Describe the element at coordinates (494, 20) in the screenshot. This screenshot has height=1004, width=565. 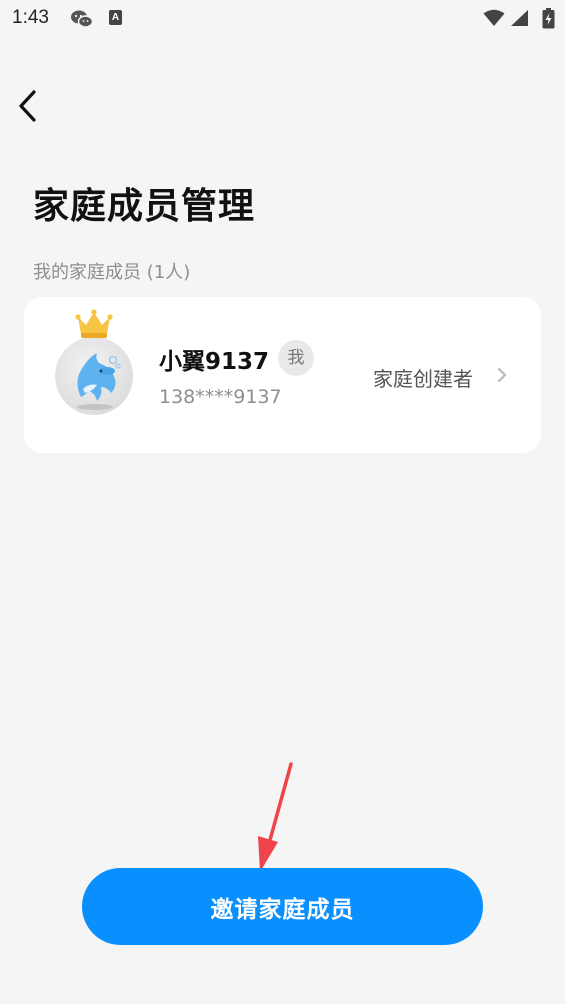
I see `wifi-icon` at that location.